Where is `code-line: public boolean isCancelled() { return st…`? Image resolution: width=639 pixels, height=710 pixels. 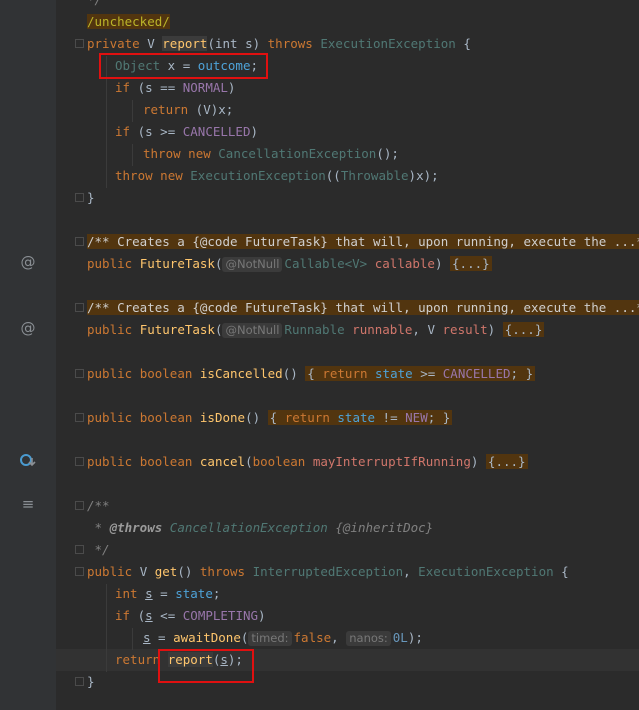
code-line: public boolean isCancelled() { return st… is located at coordinates (305, 374).